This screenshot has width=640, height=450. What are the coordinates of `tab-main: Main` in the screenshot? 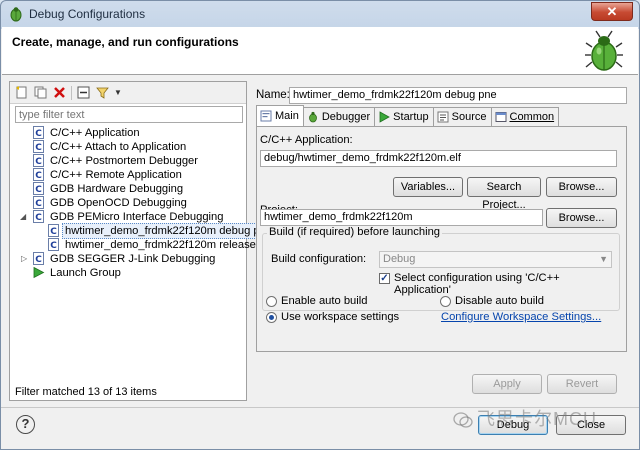 It's located at (280, 115).